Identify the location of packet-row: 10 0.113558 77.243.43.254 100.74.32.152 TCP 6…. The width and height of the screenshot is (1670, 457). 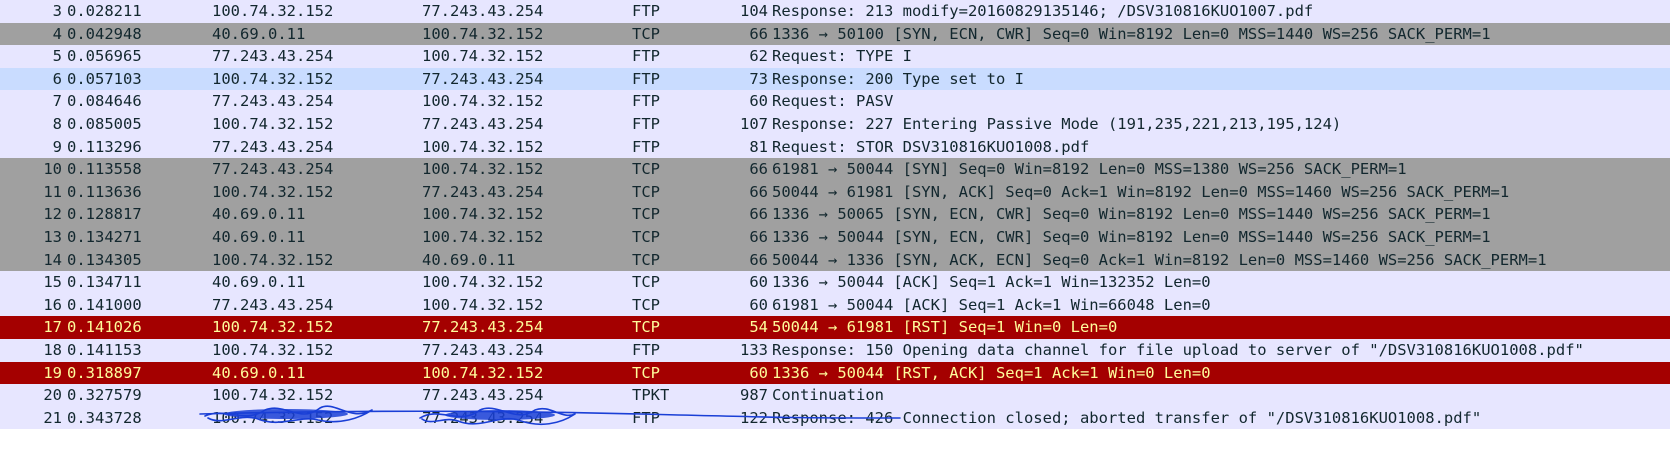
(835, 169).